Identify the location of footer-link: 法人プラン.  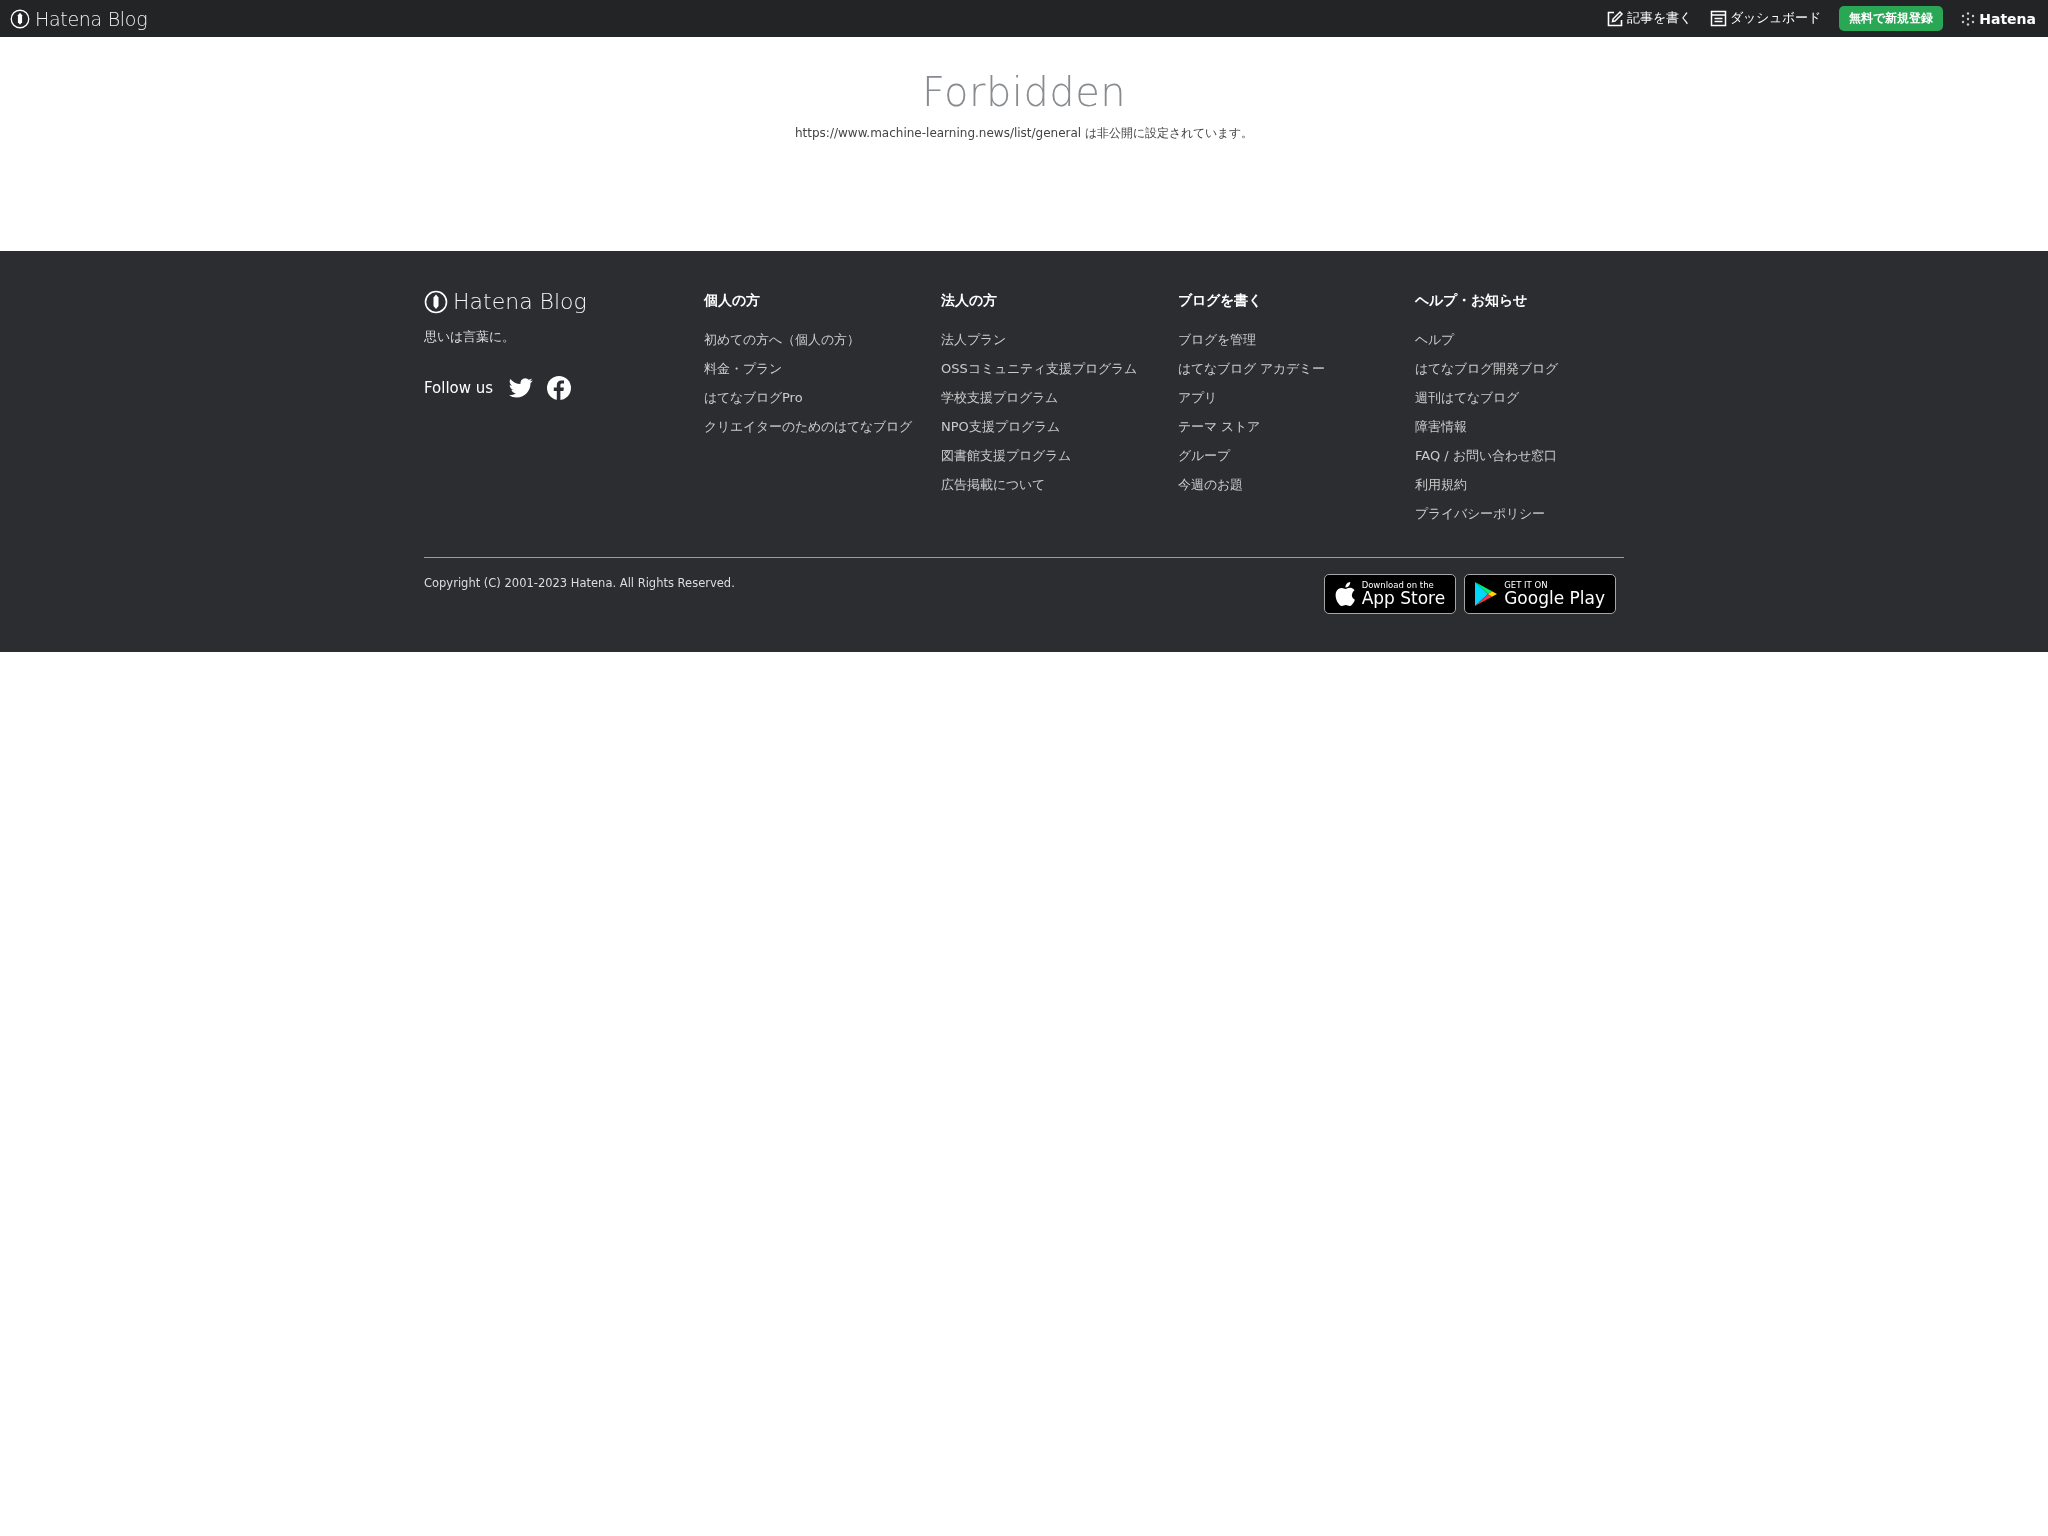
(1059, 339).